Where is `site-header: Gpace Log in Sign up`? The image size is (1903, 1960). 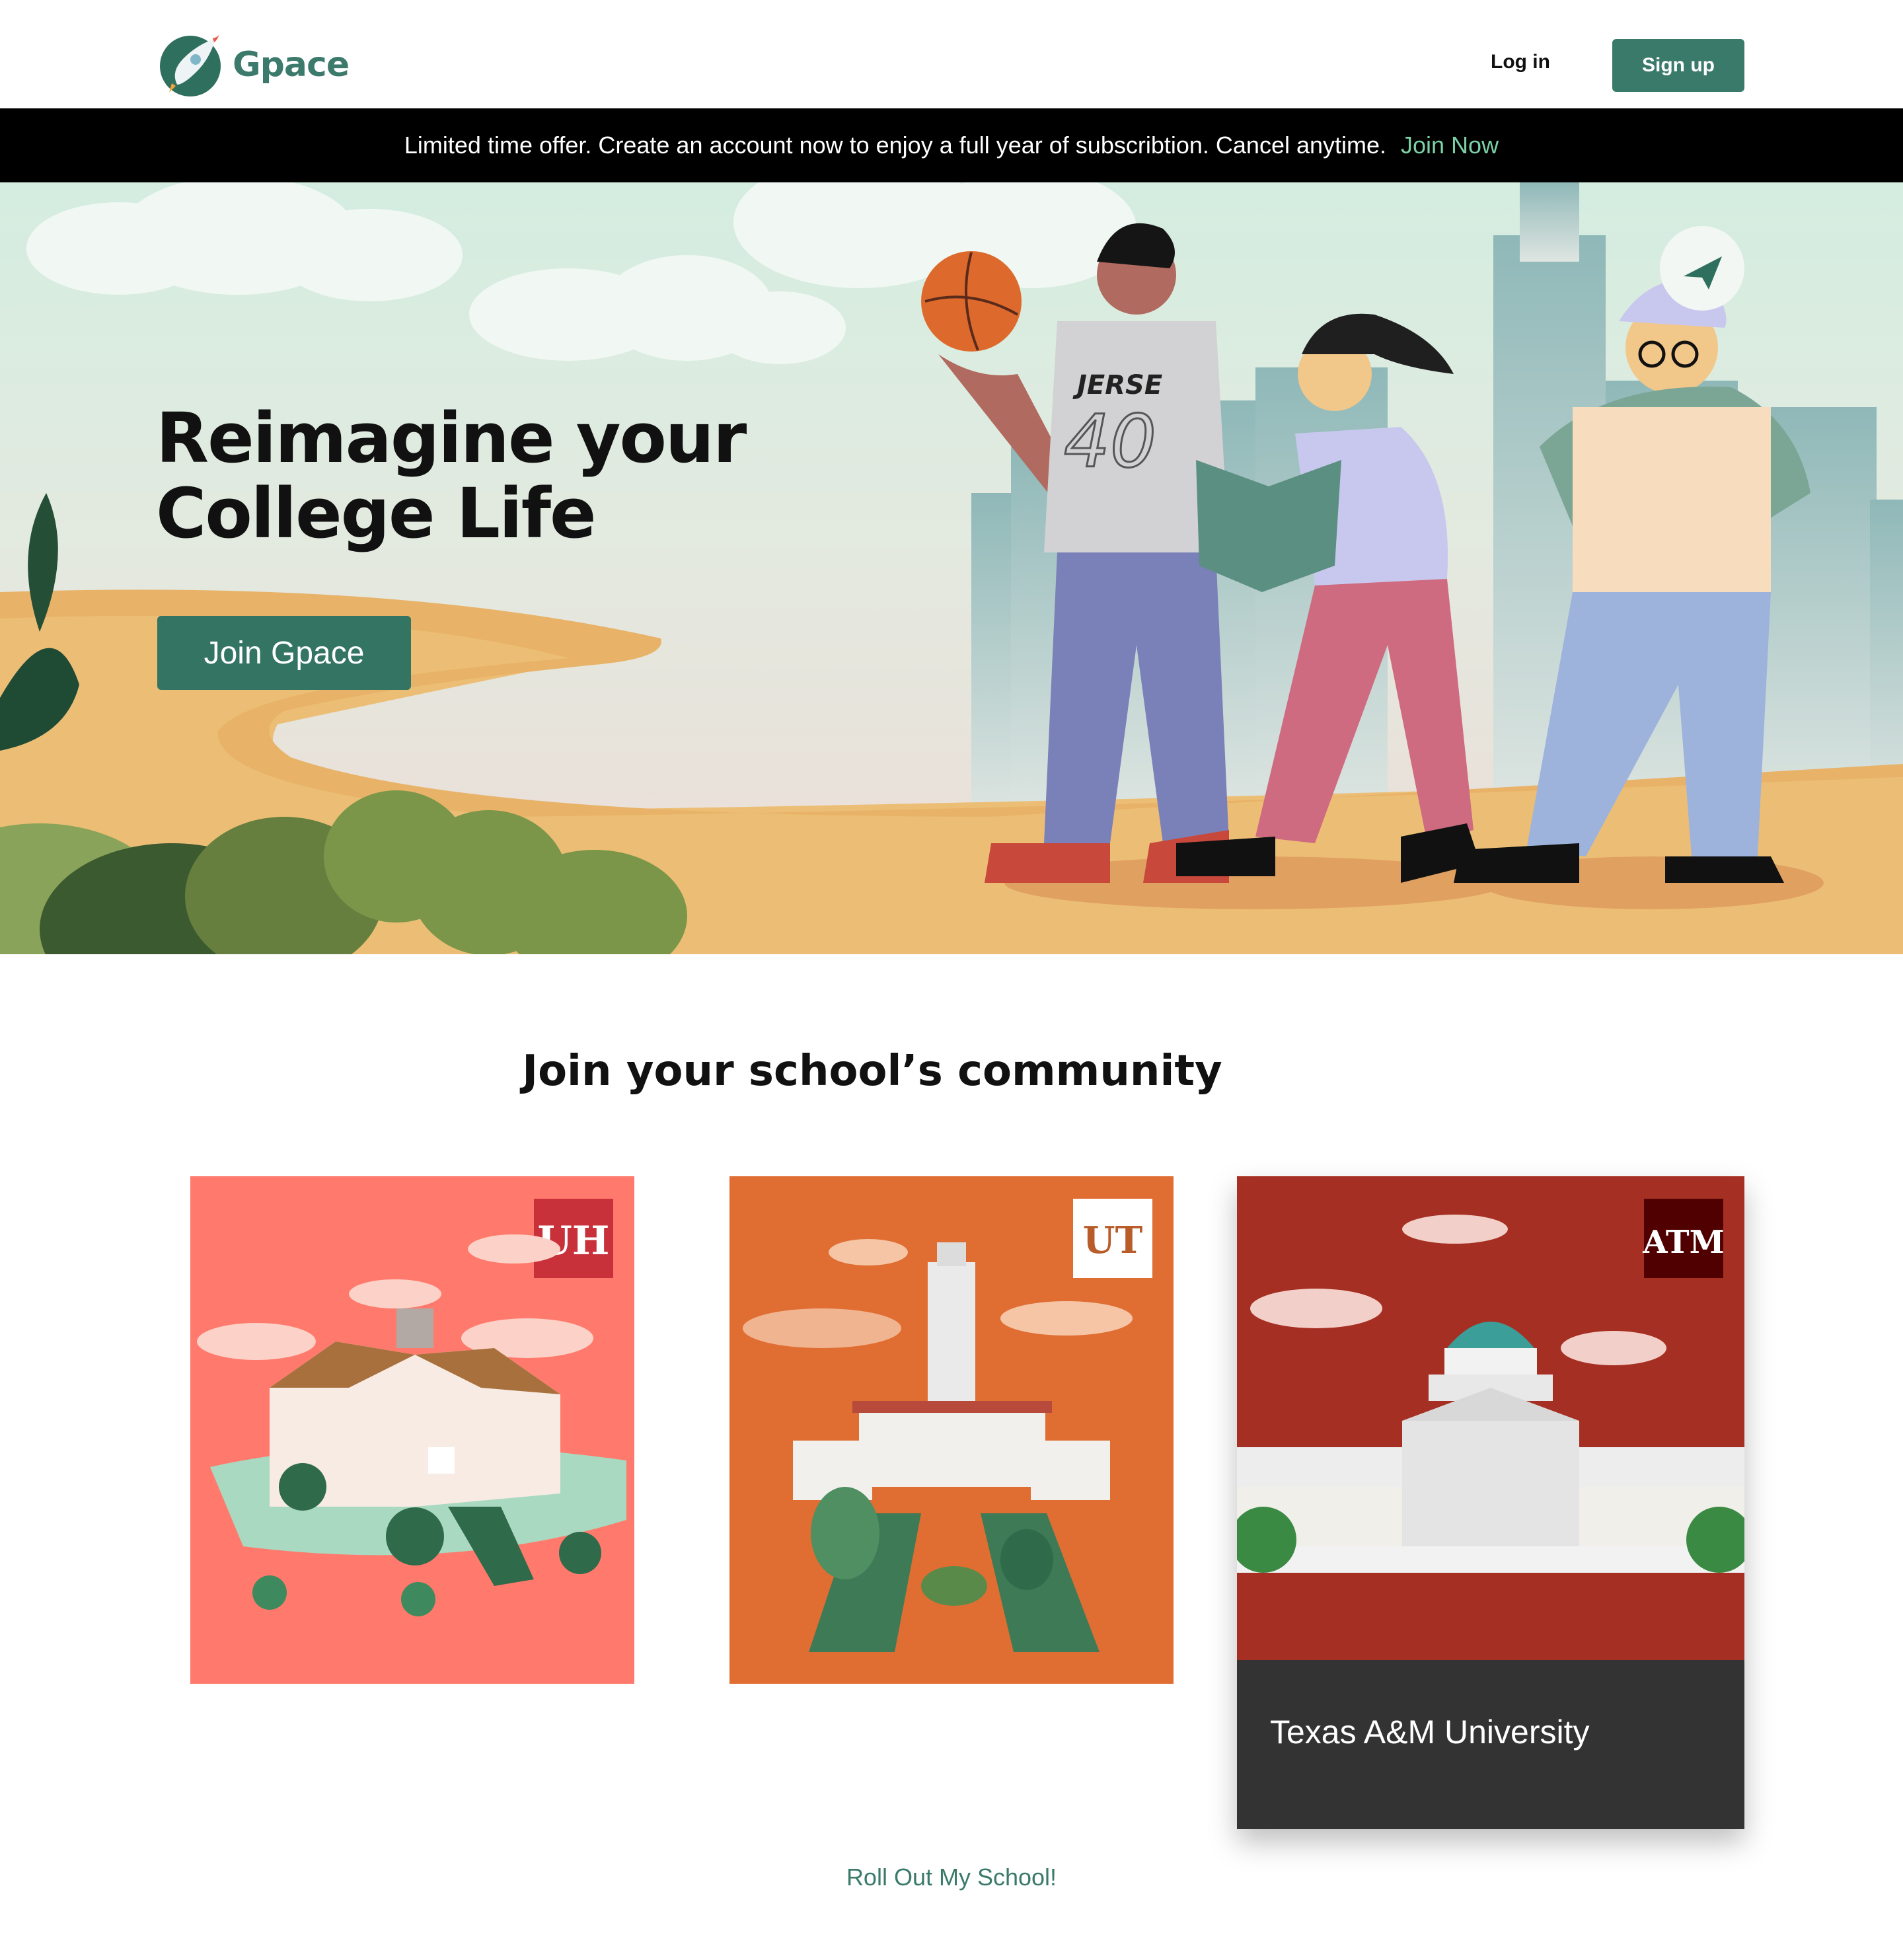 site-header: Gpace Log in Sign up is located at coordinates (951, 54).